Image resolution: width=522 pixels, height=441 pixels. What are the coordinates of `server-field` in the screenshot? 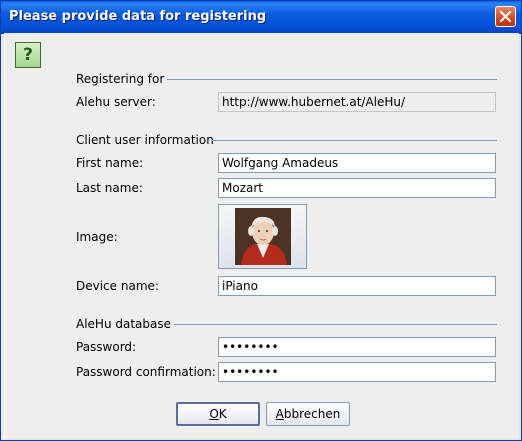 It's located at (357, 102).